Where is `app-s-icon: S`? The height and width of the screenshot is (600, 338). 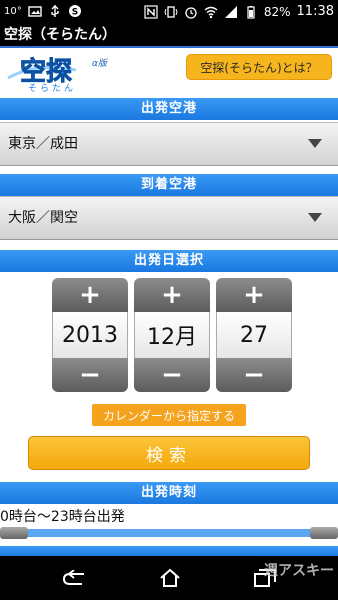 app-s-icon: S is located at coordinates (74, 11).